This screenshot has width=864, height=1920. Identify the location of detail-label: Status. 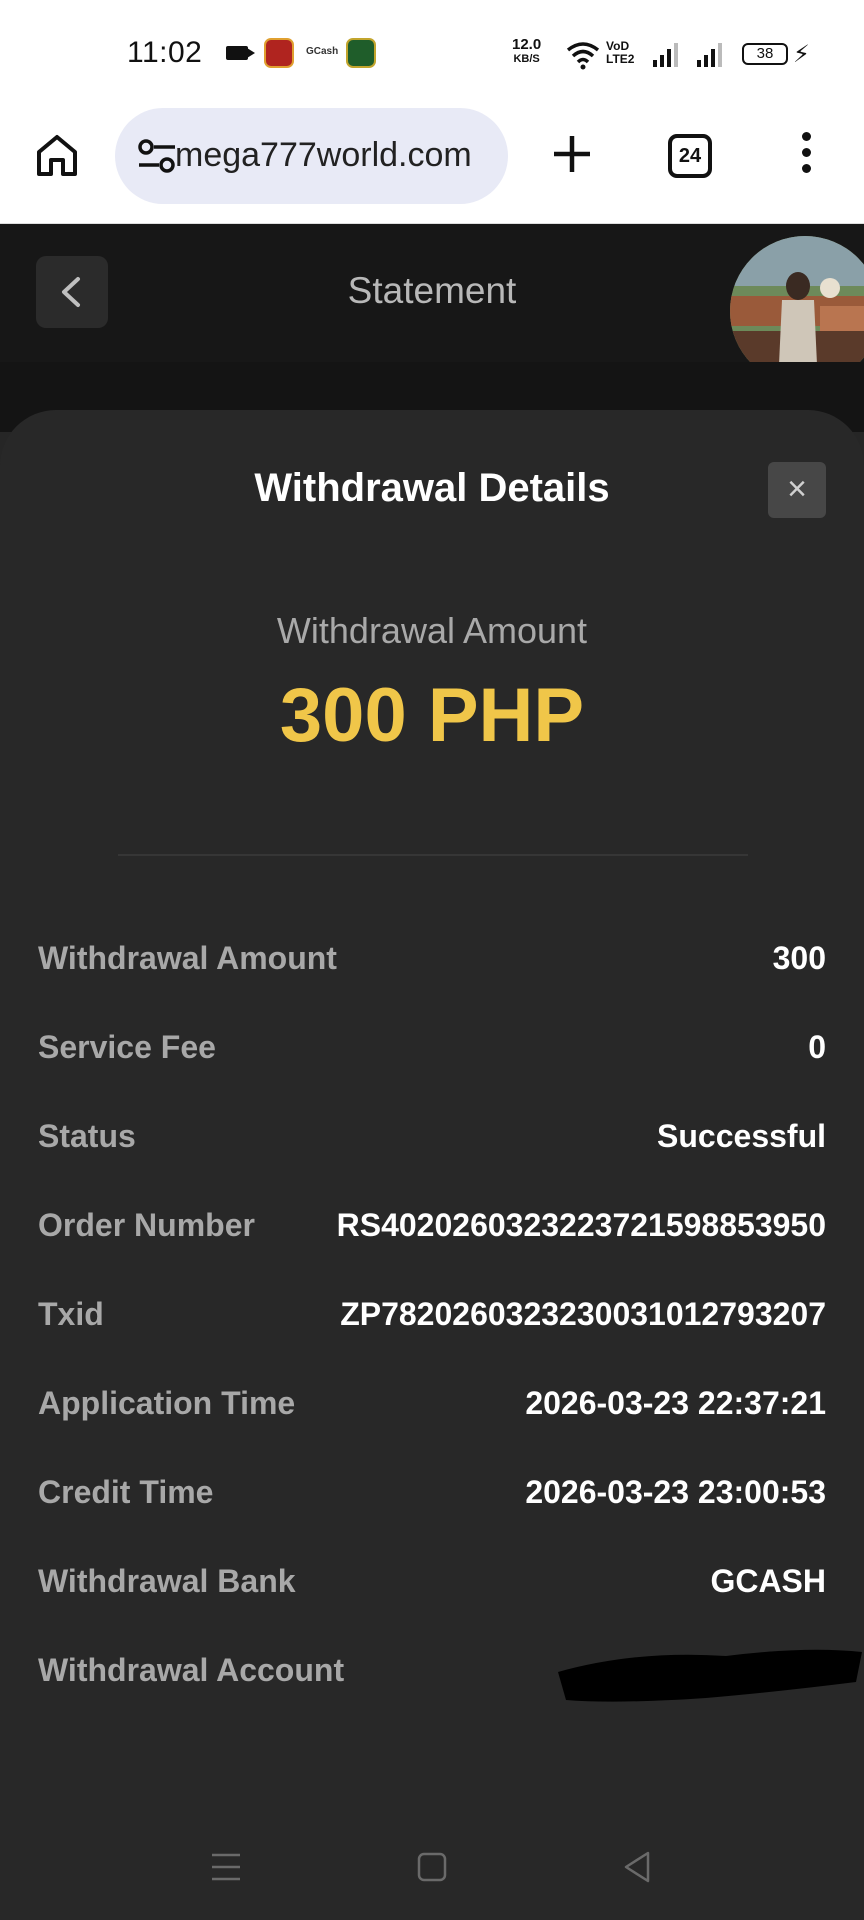
(87, 1136).